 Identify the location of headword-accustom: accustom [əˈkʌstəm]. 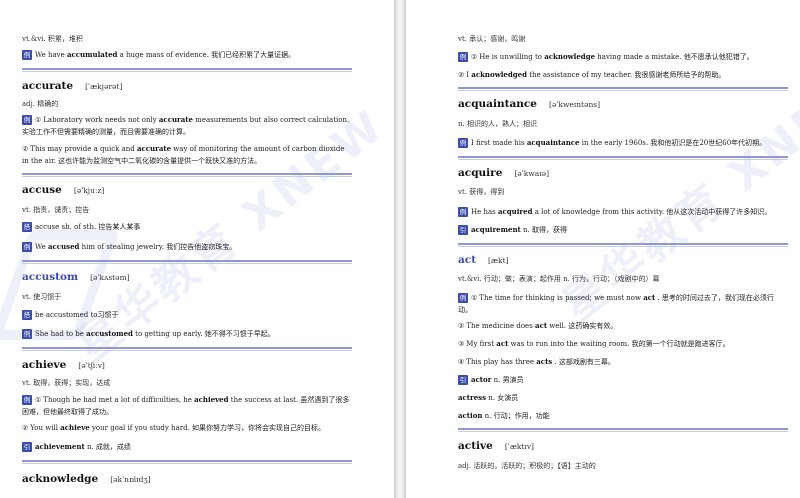
(76, 277).